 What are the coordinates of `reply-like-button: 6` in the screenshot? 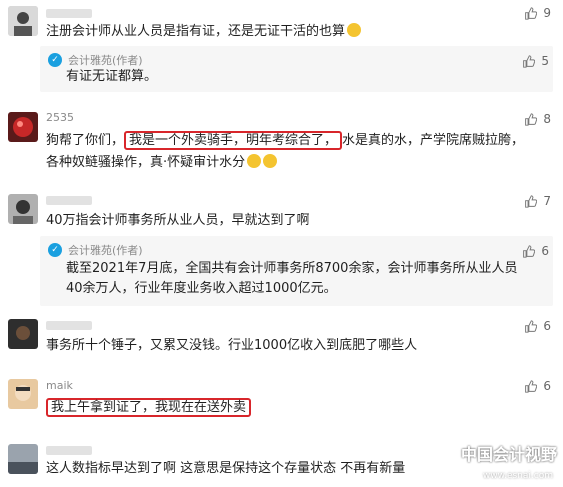 It's located at (535, 251).